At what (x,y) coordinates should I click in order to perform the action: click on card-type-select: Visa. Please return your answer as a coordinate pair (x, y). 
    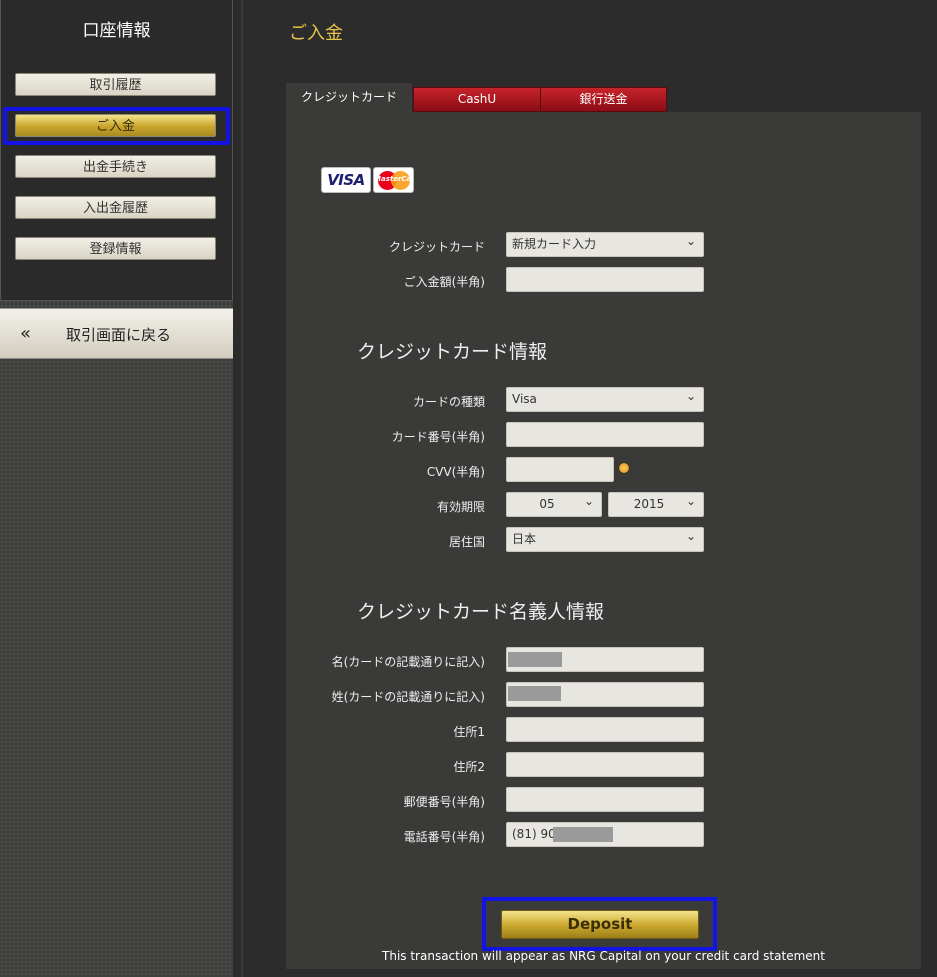
    Looking at the image, I should click on (605, 398).